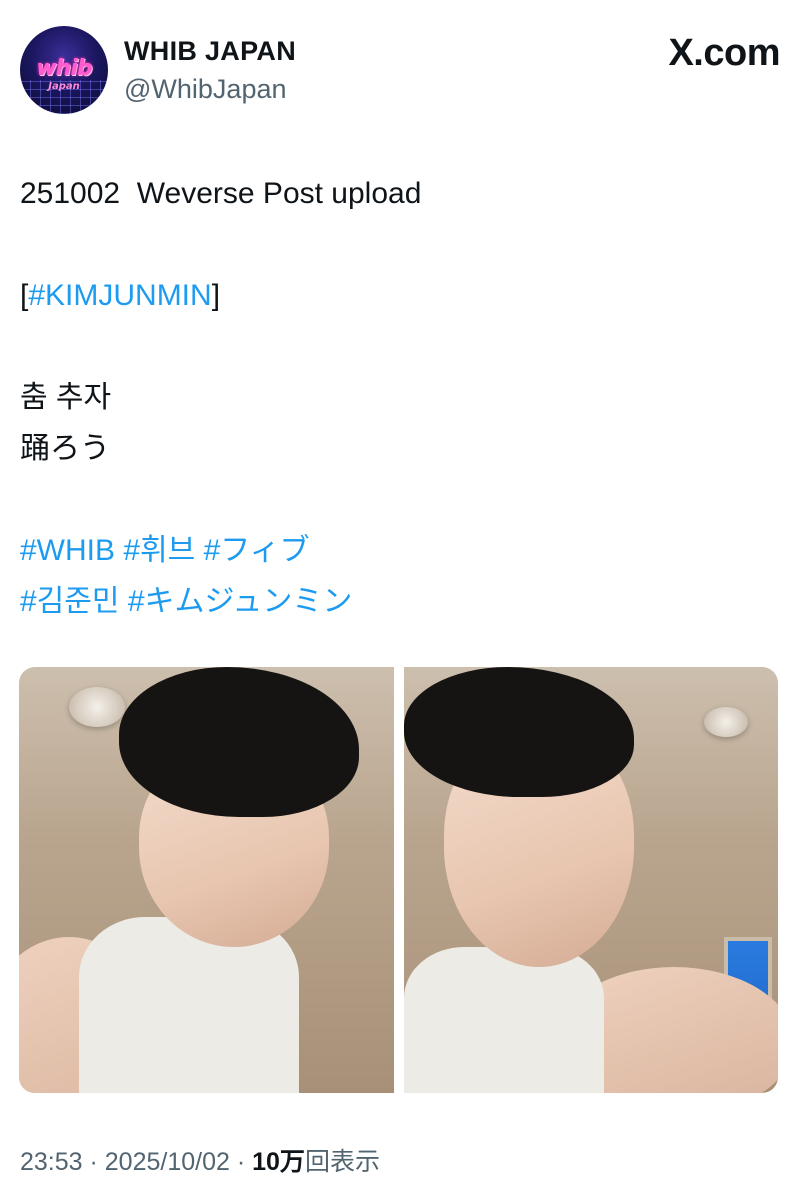 The width and height of the screenshot is (796, 1200). What do you see at coordinates (70, 601) in the screenshot?
I see `hashtag-kimjunmin-korean: #김준민` at bounding box center [70, 601].